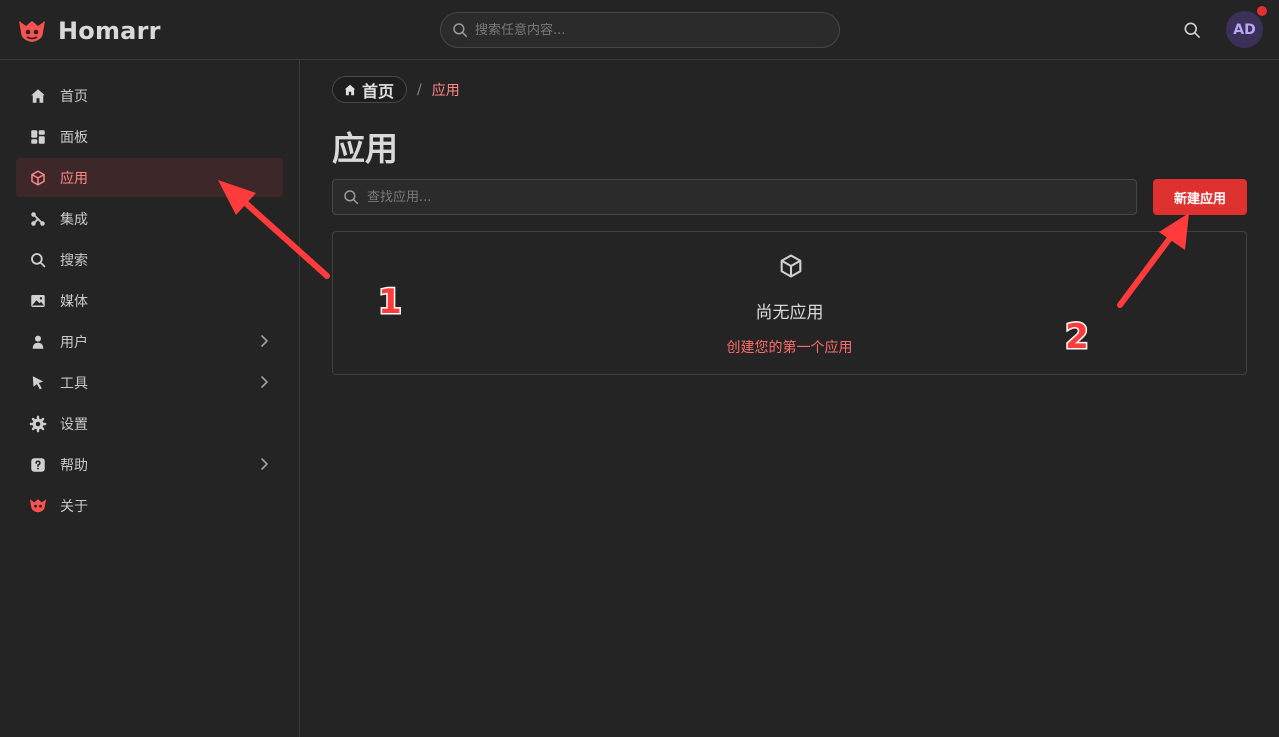 This screenshot has height=737, width=1279. What do you see at coordinates (1262, 11) in the screenshot?
I see `notification-dot` at bounding box center [1262, 11].